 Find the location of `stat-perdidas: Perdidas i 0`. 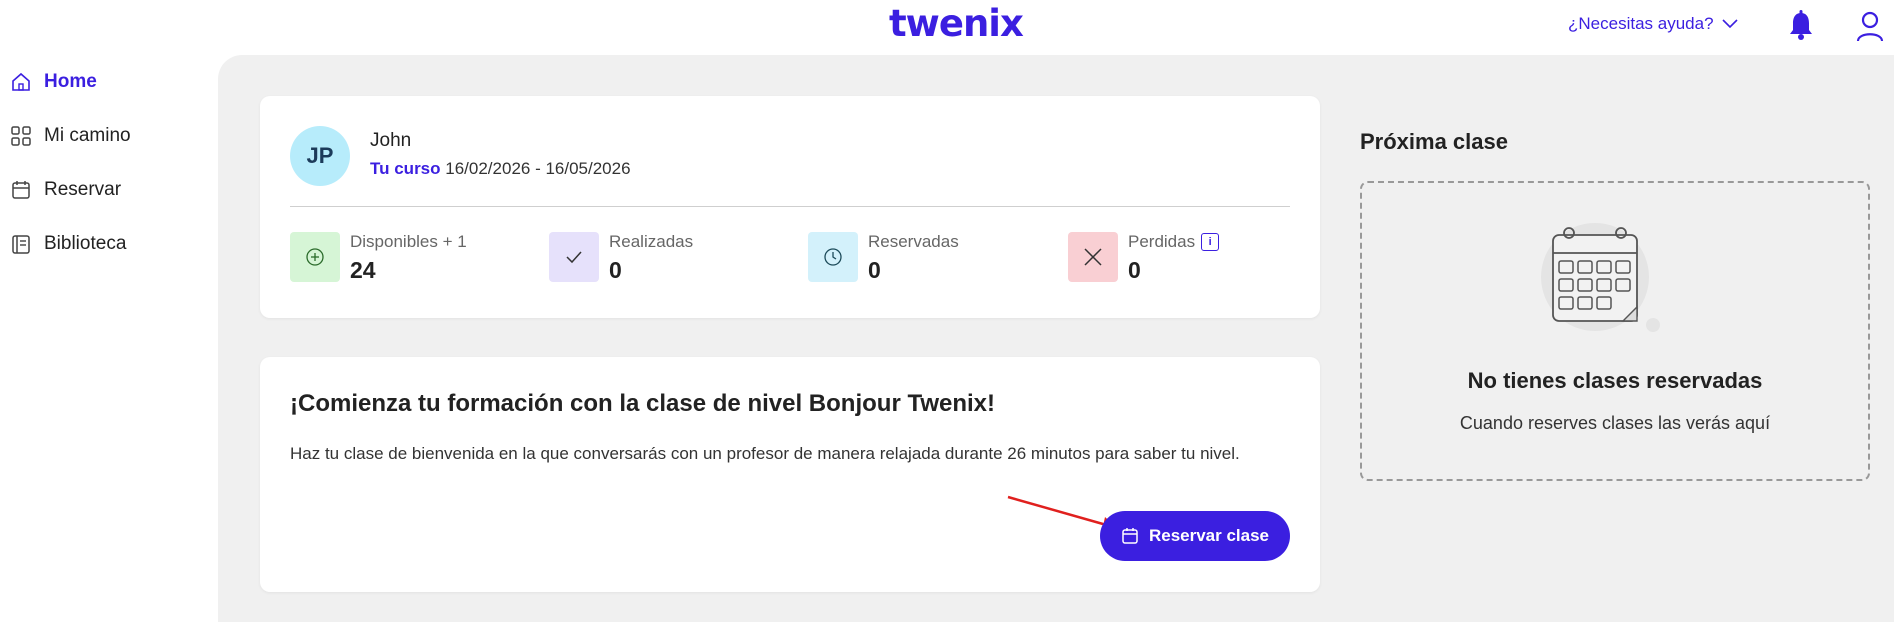

stat-perdidas: Perdidas i 0 is located at coordinates (1188, 258).